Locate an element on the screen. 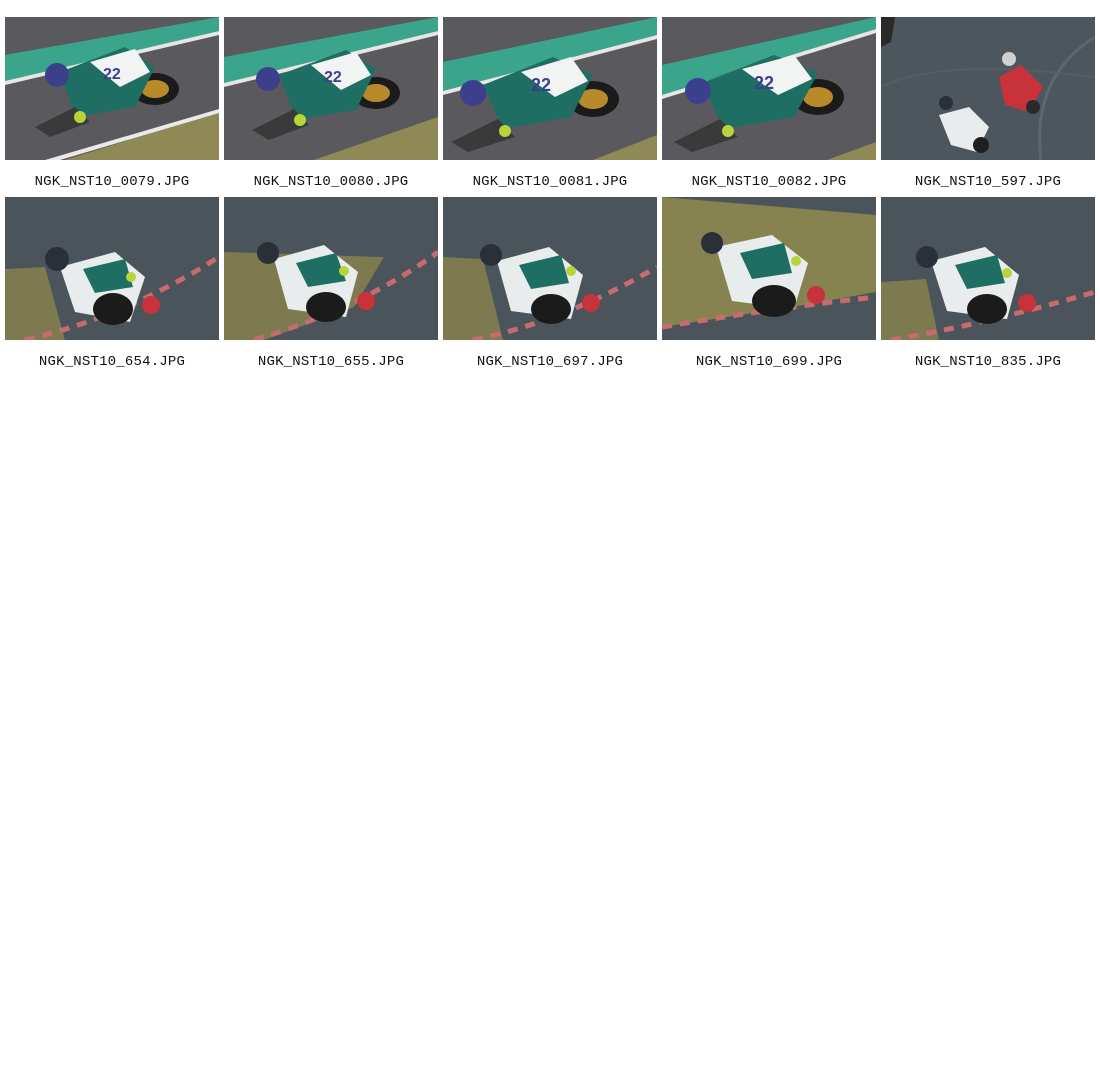 This screenshot has width=1100, height=1080. gallery-item: 22 NGK_NST10_0081.JPG is located at coordinates (550, 107).